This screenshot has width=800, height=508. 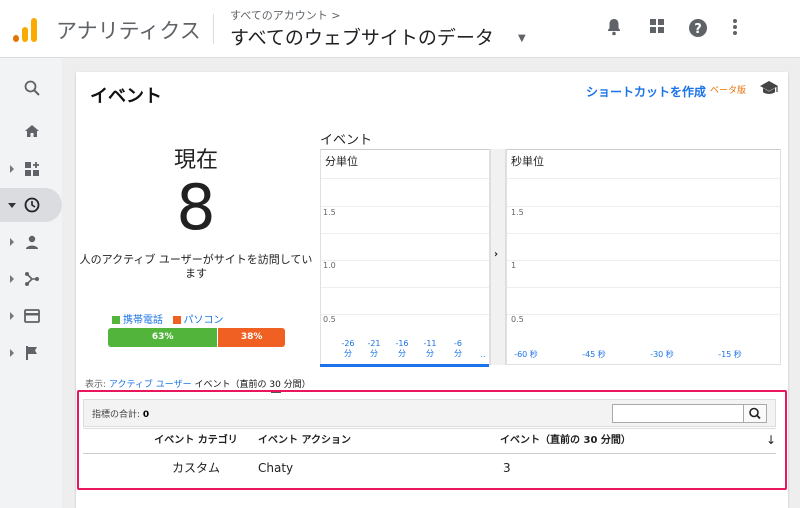 What do you see at coordinates (514, 265) in the screenshot?
I see `y-tick: 1` at bounding box center [514, 265].